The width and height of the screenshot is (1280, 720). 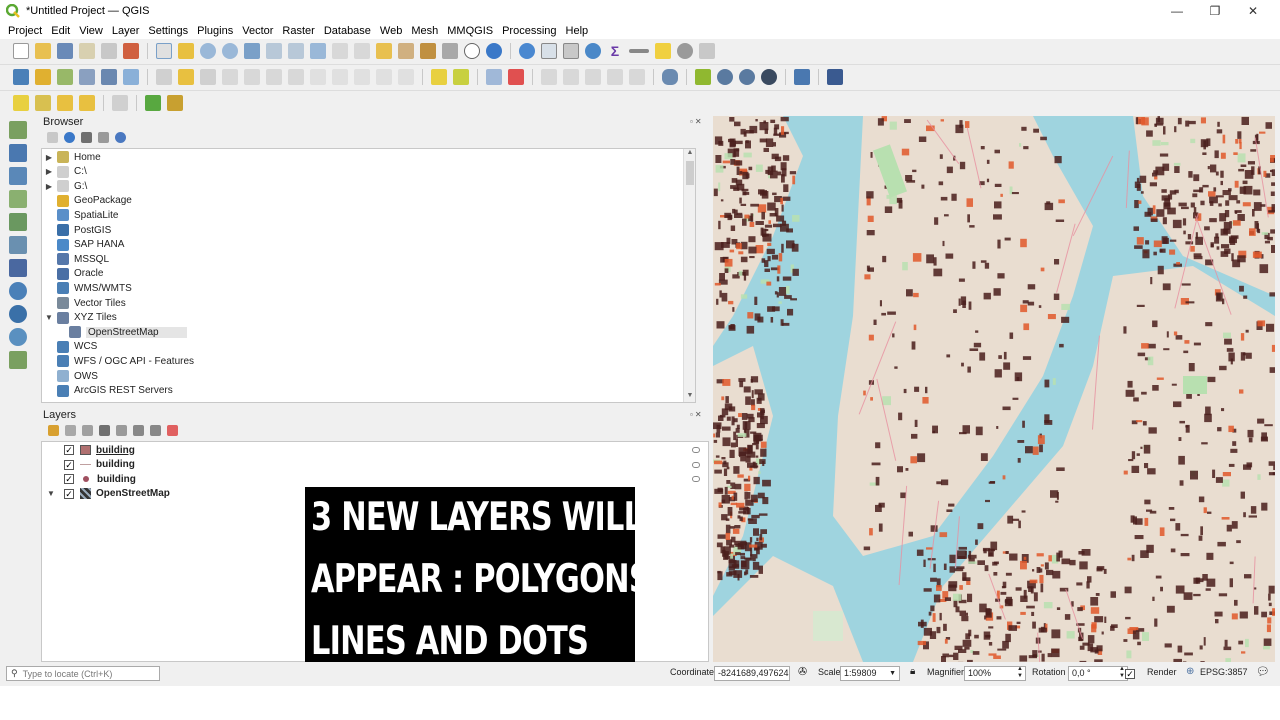 I want to click on quickmapservices-icon, so click(x=769, y=77).